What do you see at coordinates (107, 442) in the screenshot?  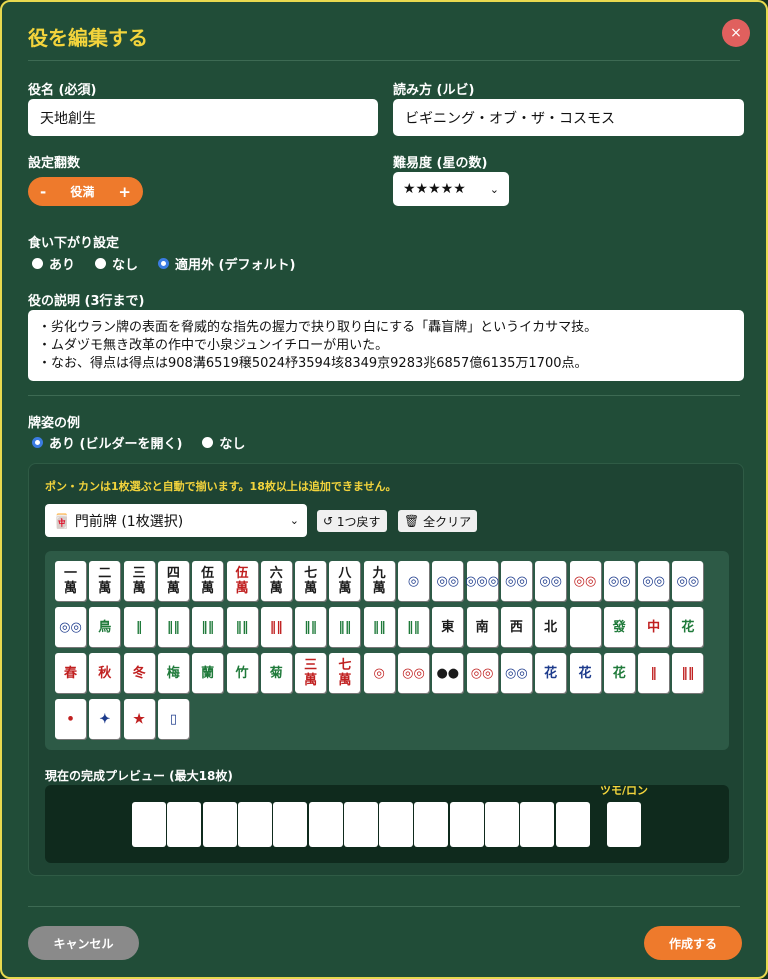 I see `example-option-ari: あり (ビルダーを開く)` at bounding box center [107, 442].